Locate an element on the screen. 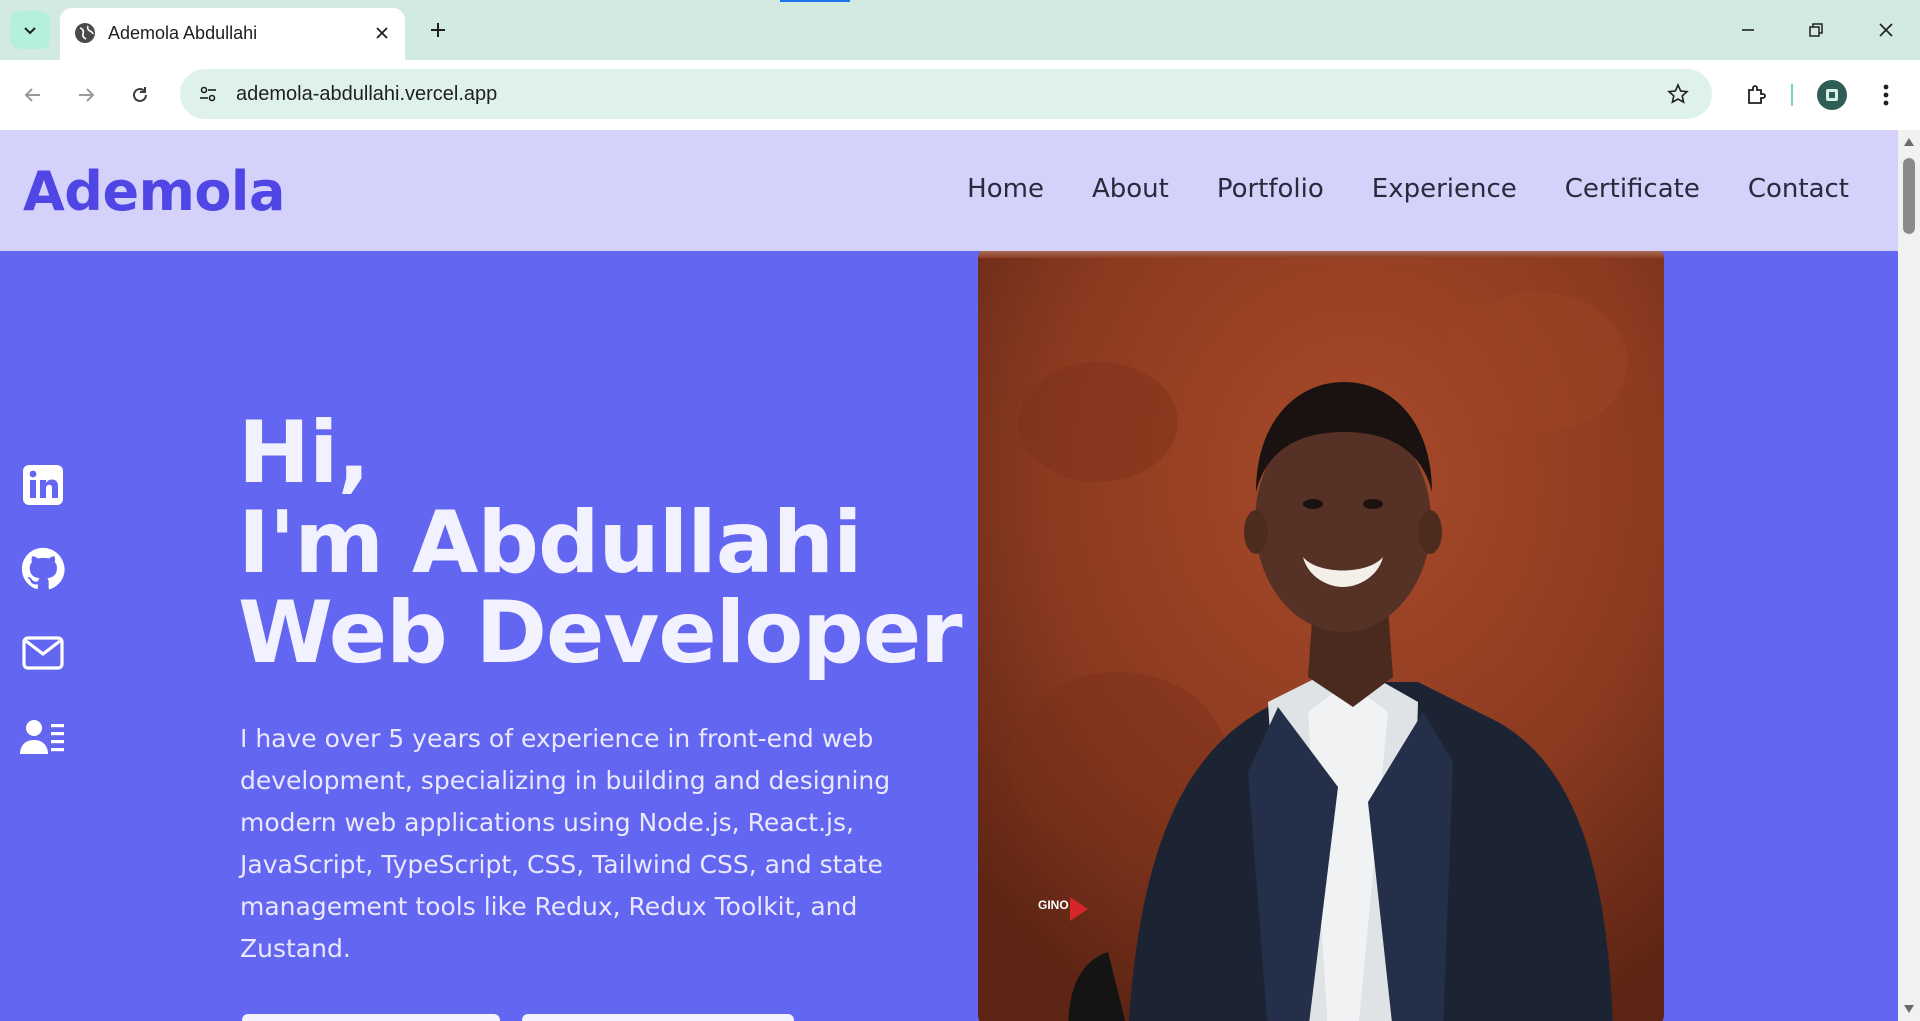 This screenshot has width=1920, height=1021. site-logo: Ademola is located at coordinates (154, 191).